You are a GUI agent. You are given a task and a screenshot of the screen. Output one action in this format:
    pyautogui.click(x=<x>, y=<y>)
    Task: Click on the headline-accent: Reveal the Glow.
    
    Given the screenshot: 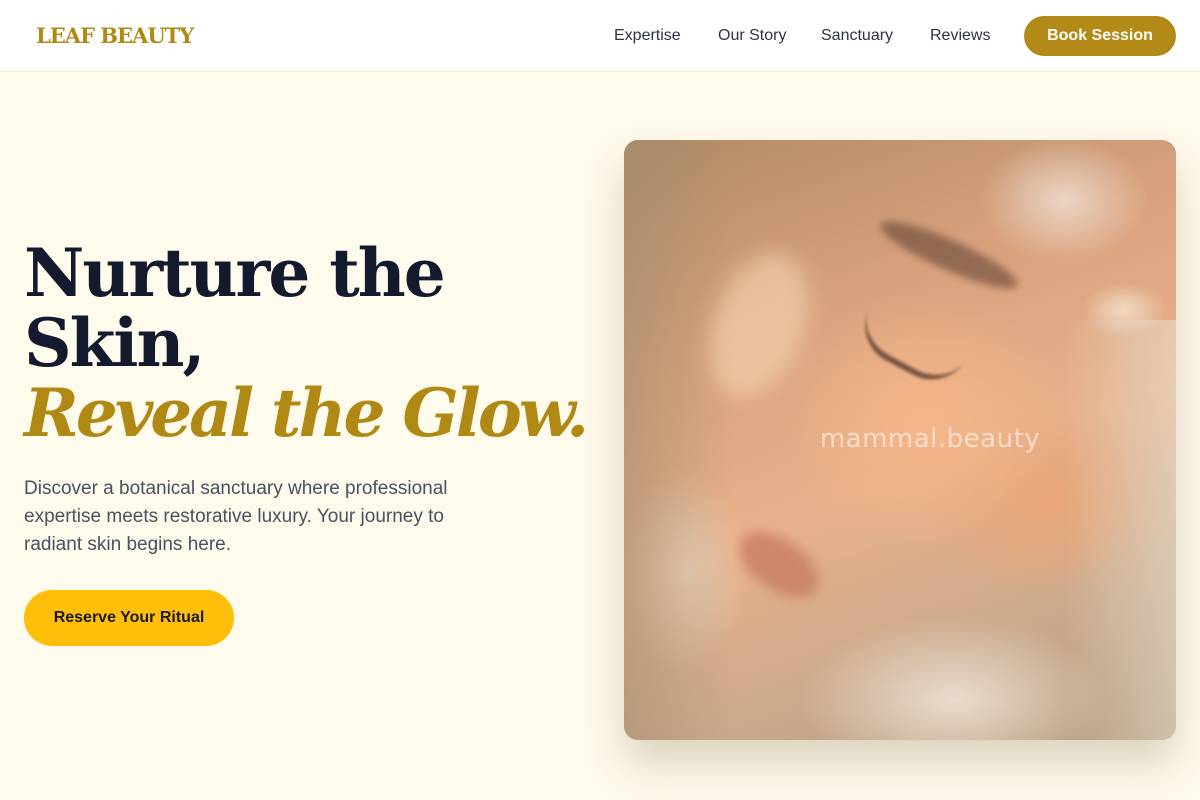 What is the action you would take?
    pyautogui.click(x=306, y=413)
    